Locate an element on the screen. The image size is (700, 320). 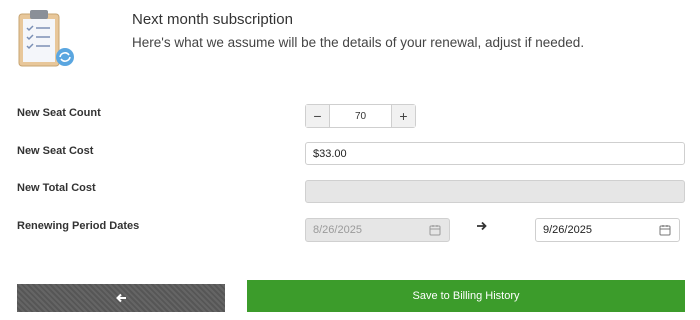
back-button is located at coordinates (121, 298).